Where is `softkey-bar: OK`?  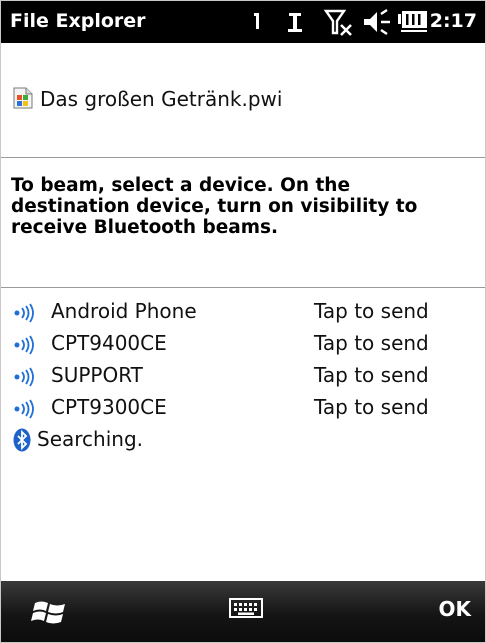
softkey-bar: OK is located at coordinates (243, 611).